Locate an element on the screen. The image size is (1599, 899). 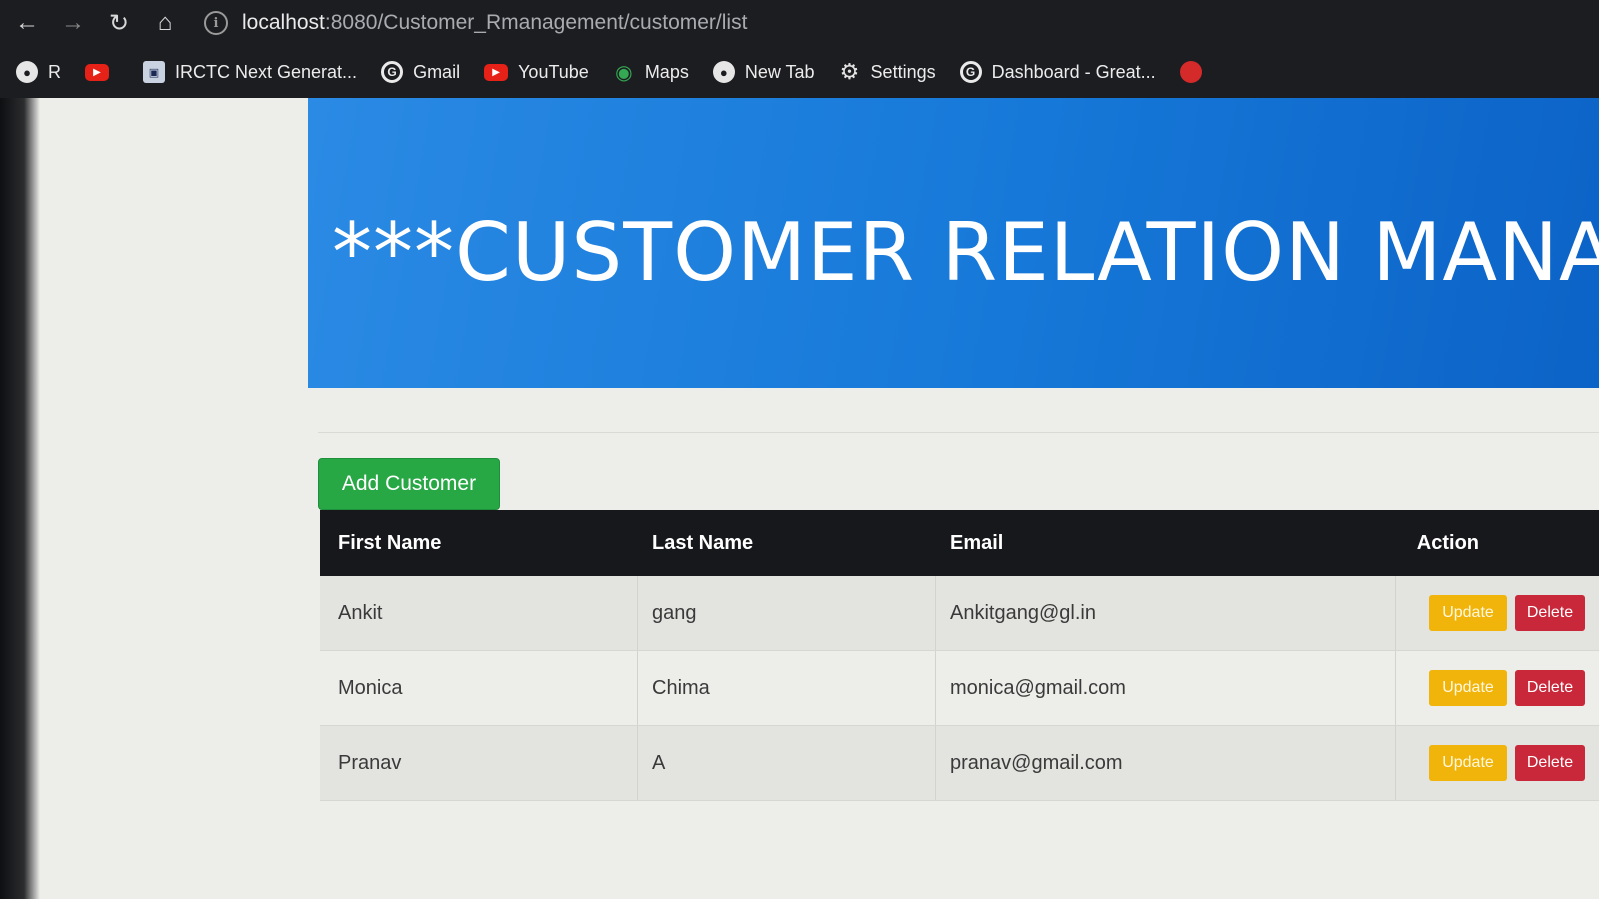
table-header: First Name Last Name Email Action is located at coordinates (959, 543).